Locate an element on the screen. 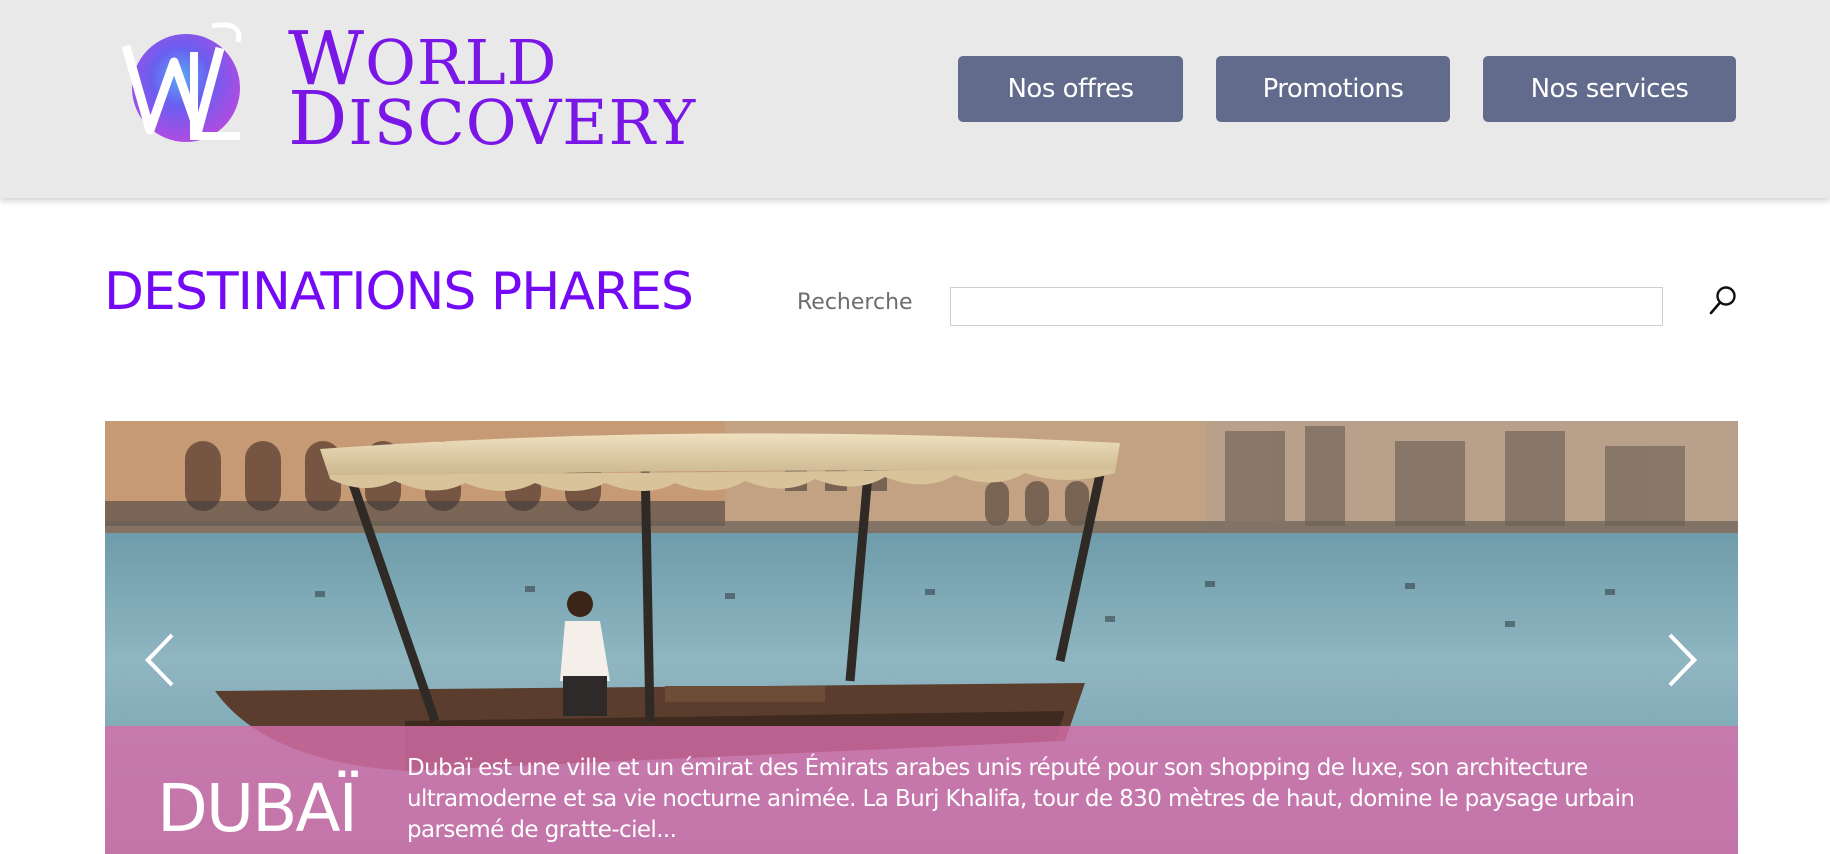 Image resolution: width=1830 pixels, height=854 pixels. brand-line-1: WORLD is located at coordinates (423, 59).